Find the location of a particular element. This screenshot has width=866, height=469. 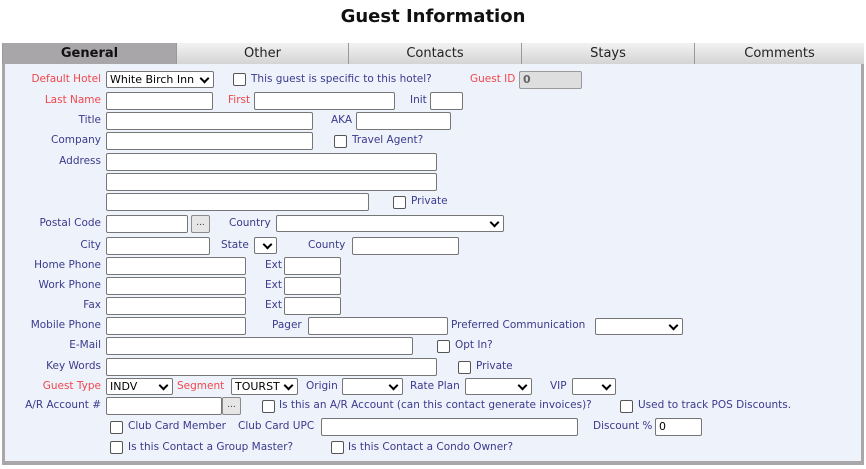

preferred-communication-label: Preferred Communication is located at coordinates (518, 325).